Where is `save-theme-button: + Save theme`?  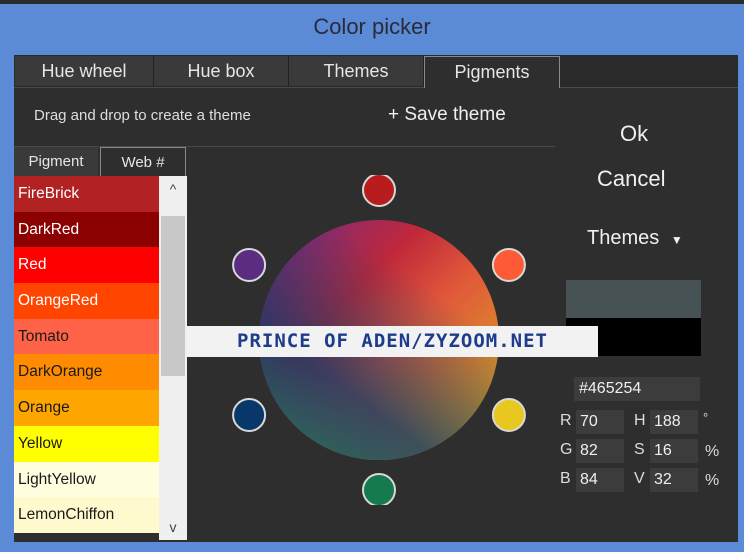 save-theme-button: + Save theme is located at coordinates (447, 115).